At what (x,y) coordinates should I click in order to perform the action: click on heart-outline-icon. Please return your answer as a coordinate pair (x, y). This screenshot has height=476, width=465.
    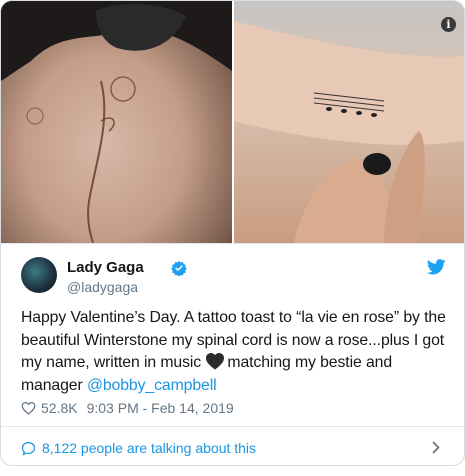
    Looking at the image, I should click on (28, 408).